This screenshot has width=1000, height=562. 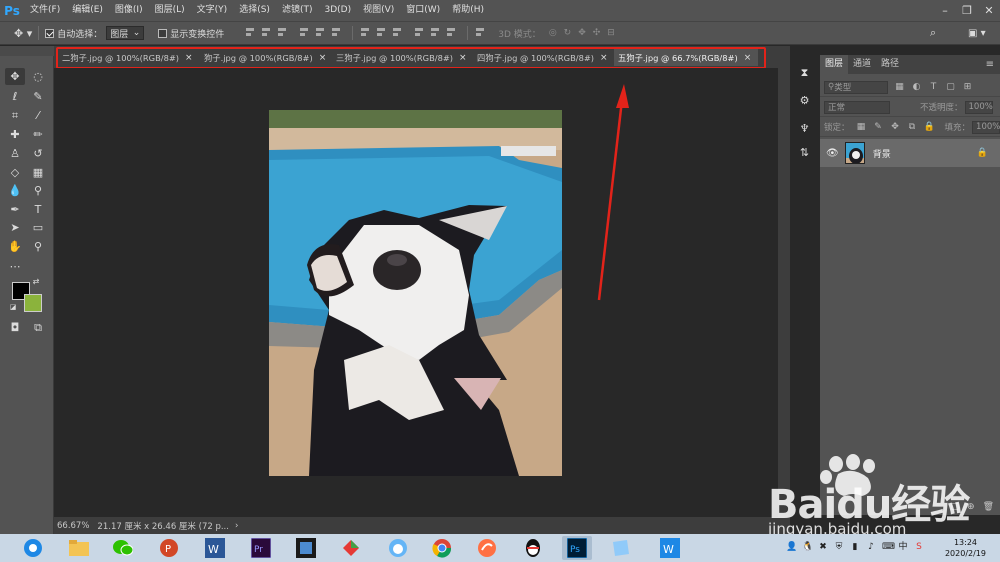 I want to click on app-icon-bird, so click(x=398, y=548).